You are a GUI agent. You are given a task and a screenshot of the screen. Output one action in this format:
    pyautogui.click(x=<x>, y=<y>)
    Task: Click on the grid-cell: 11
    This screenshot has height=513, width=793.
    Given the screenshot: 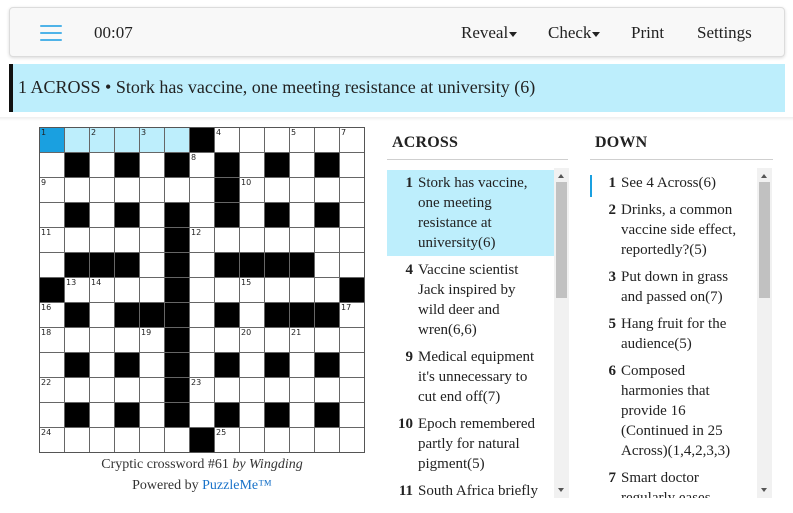 What is the action you would take?
    pyautogui.click(x=52, y=240)
    